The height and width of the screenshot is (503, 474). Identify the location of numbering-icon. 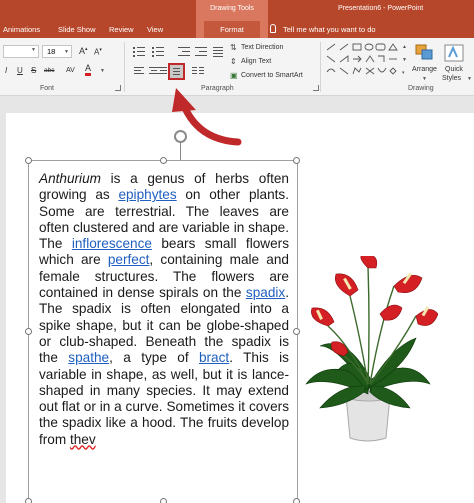
(158, 52).